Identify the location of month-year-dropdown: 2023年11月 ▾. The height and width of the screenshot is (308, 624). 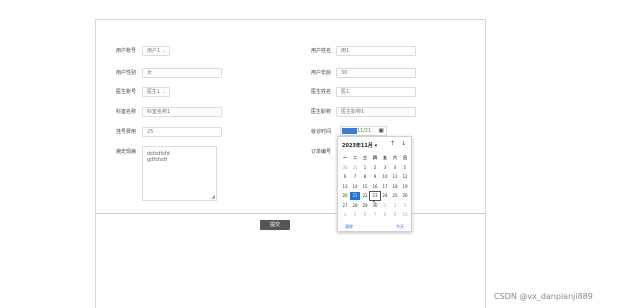
(359, 145).